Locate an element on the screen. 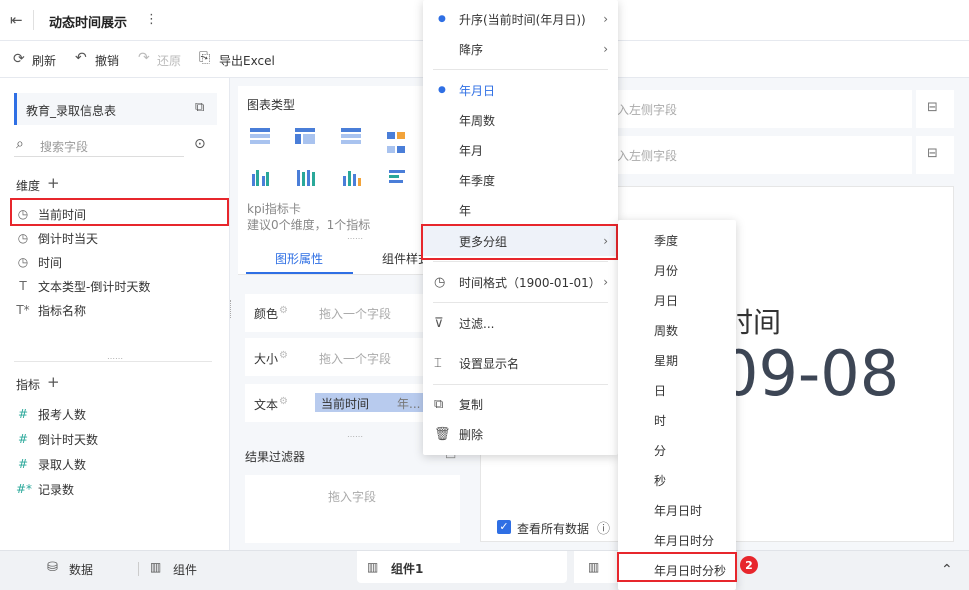 The height and width of the screenshot is (590, 969). size-drop-slot: 拖入一个字段 is located at coordinates (355, 358).